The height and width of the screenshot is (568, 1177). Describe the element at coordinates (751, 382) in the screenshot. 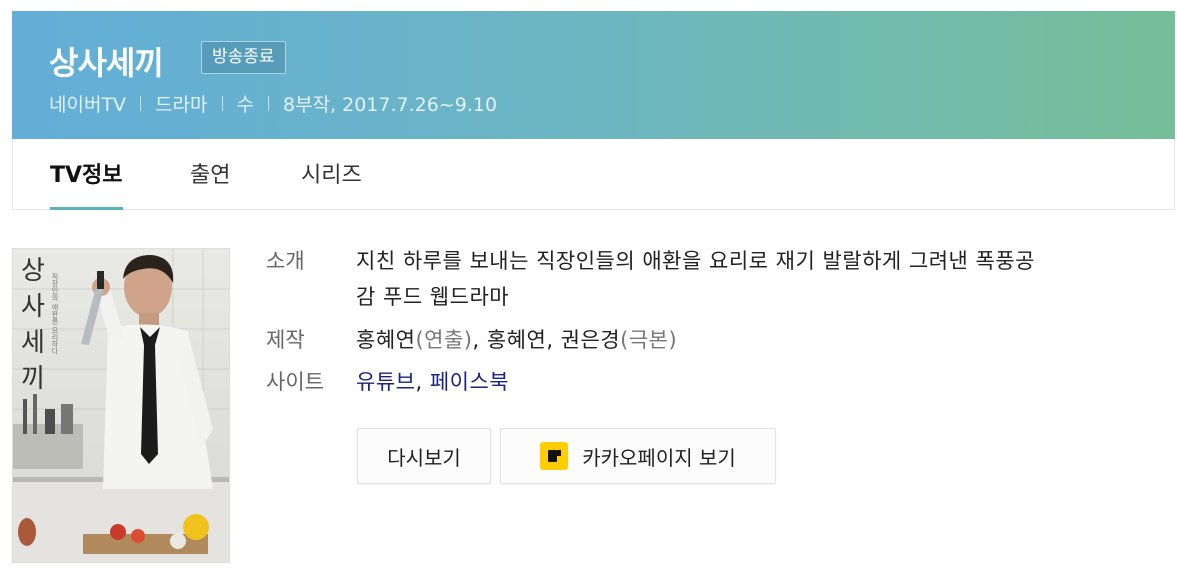

I see `site-links: 유튜브, 페이스북` at that location.